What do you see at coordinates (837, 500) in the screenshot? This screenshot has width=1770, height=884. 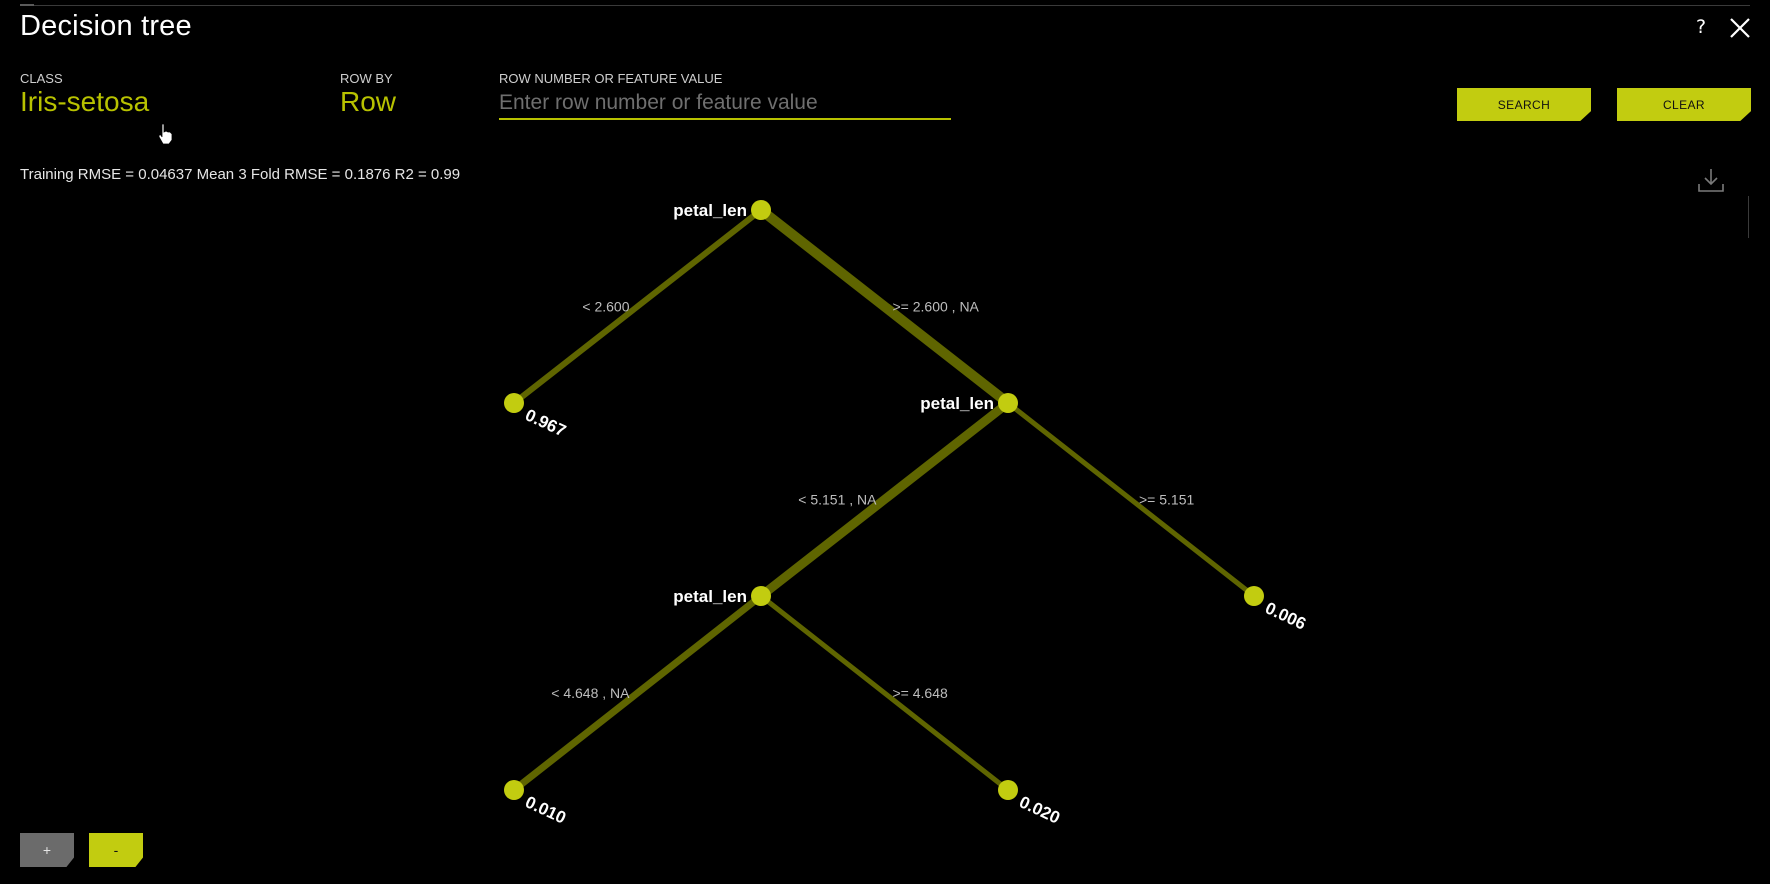 I see `tree-edge-label: < 5.151 , NA` at bounding box center [837, 500].